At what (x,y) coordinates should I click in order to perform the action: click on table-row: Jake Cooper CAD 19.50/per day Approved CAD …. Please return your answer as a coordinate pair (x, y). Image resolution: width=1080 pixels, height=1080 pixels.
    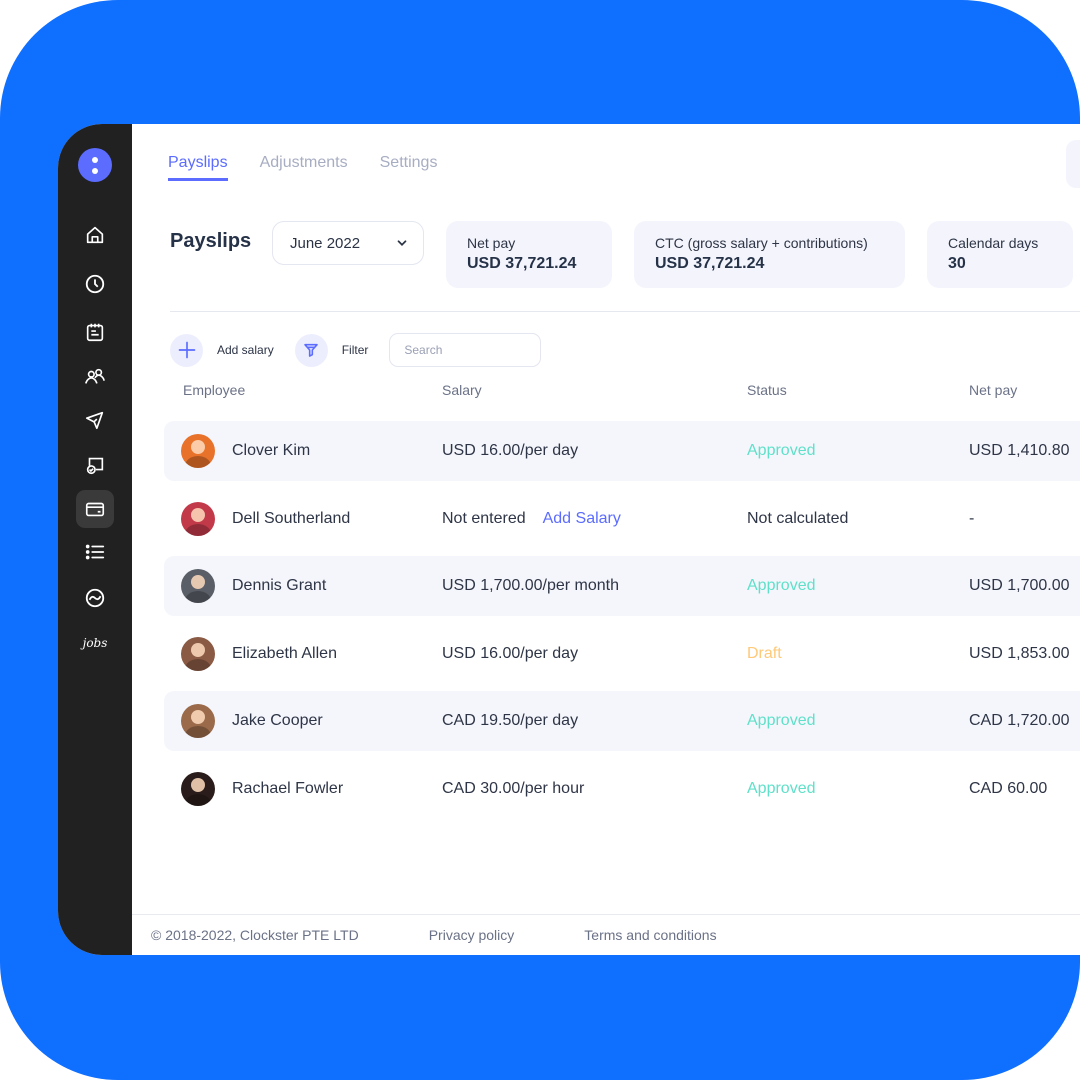
    Looking at the image, I should click on (622, 721).